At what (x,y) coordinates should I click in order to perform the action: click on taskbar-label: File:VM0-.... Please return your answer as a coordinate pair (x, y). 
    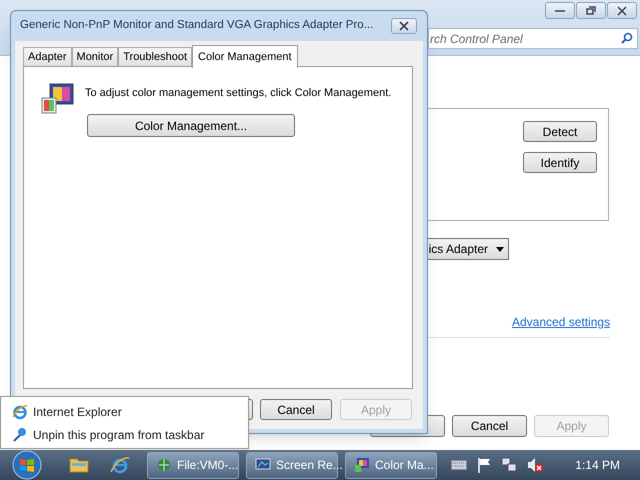
    Looking at the image, I should click on (207, 465).